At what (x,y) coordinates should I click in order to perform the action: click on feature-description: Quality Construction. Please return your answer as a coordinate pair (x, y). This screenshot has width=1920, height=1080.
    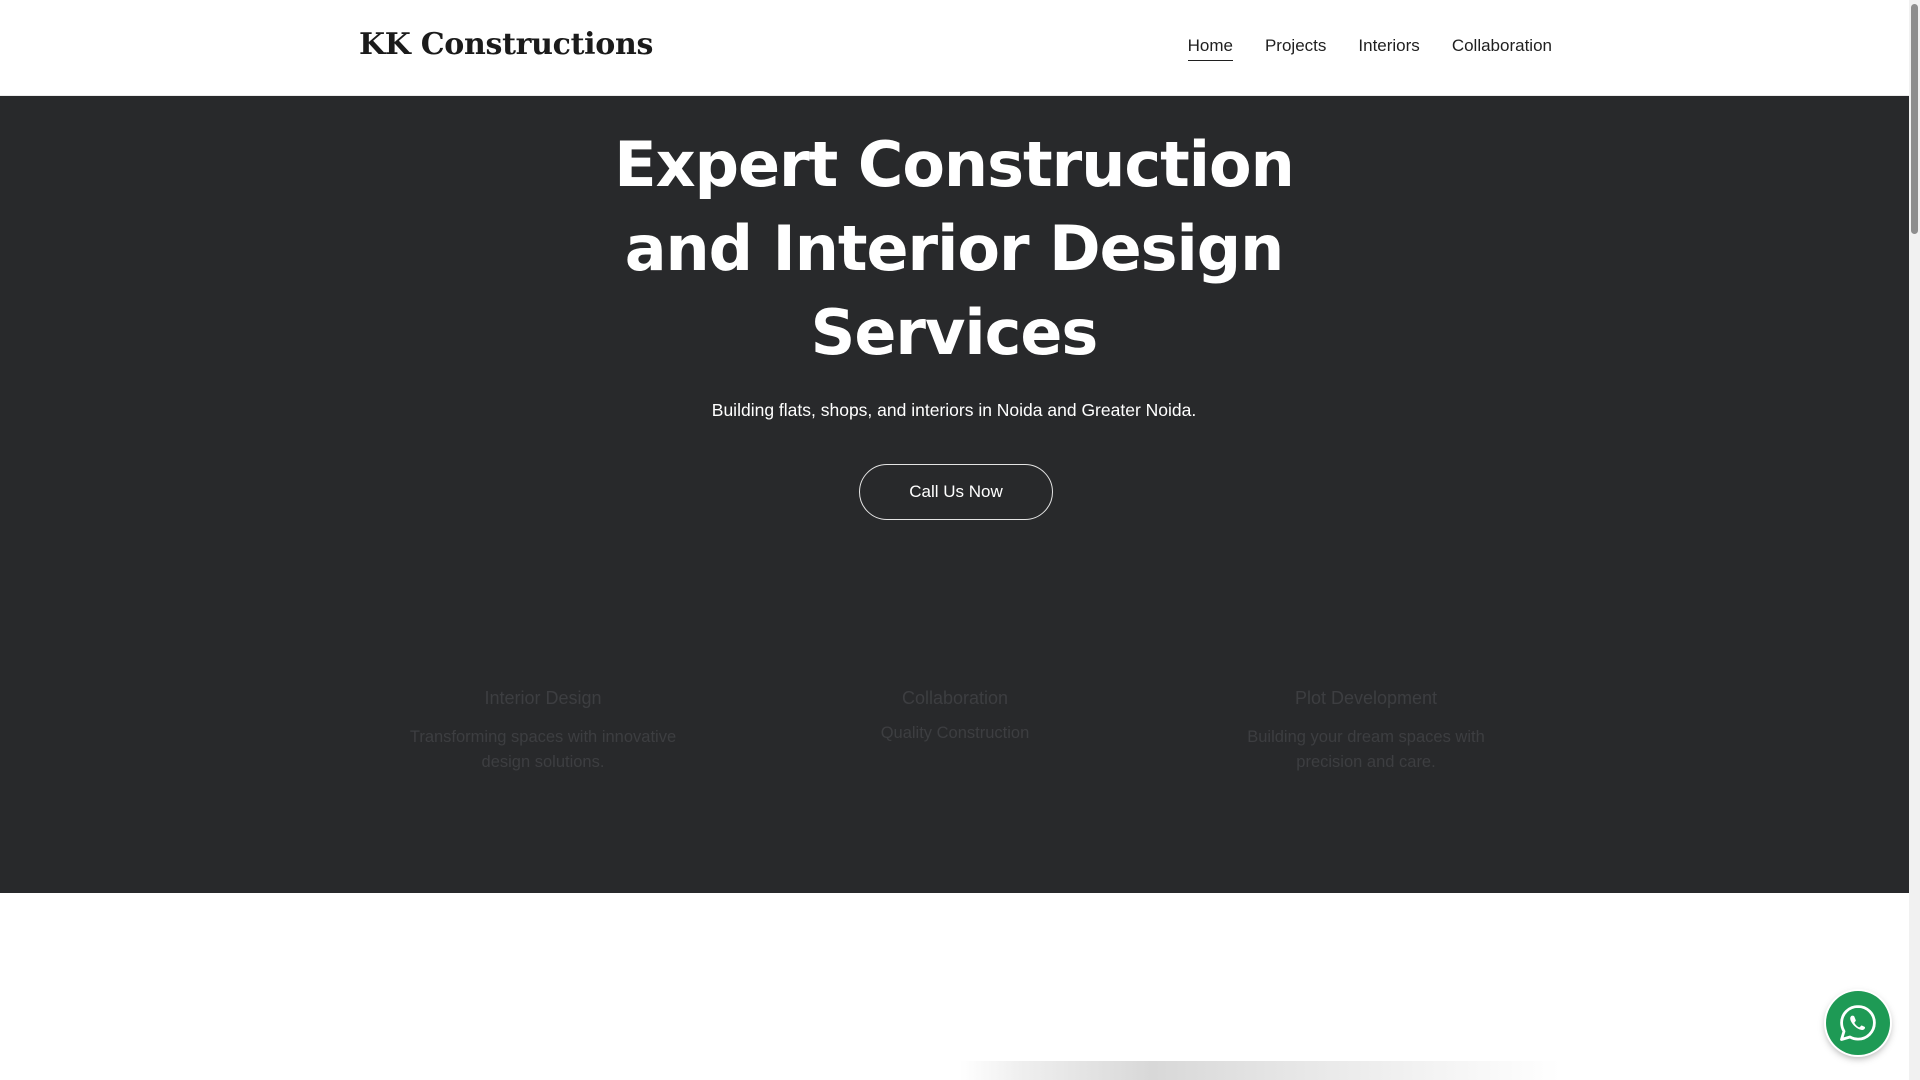
    Looking at the image, I should click on (955, 733).